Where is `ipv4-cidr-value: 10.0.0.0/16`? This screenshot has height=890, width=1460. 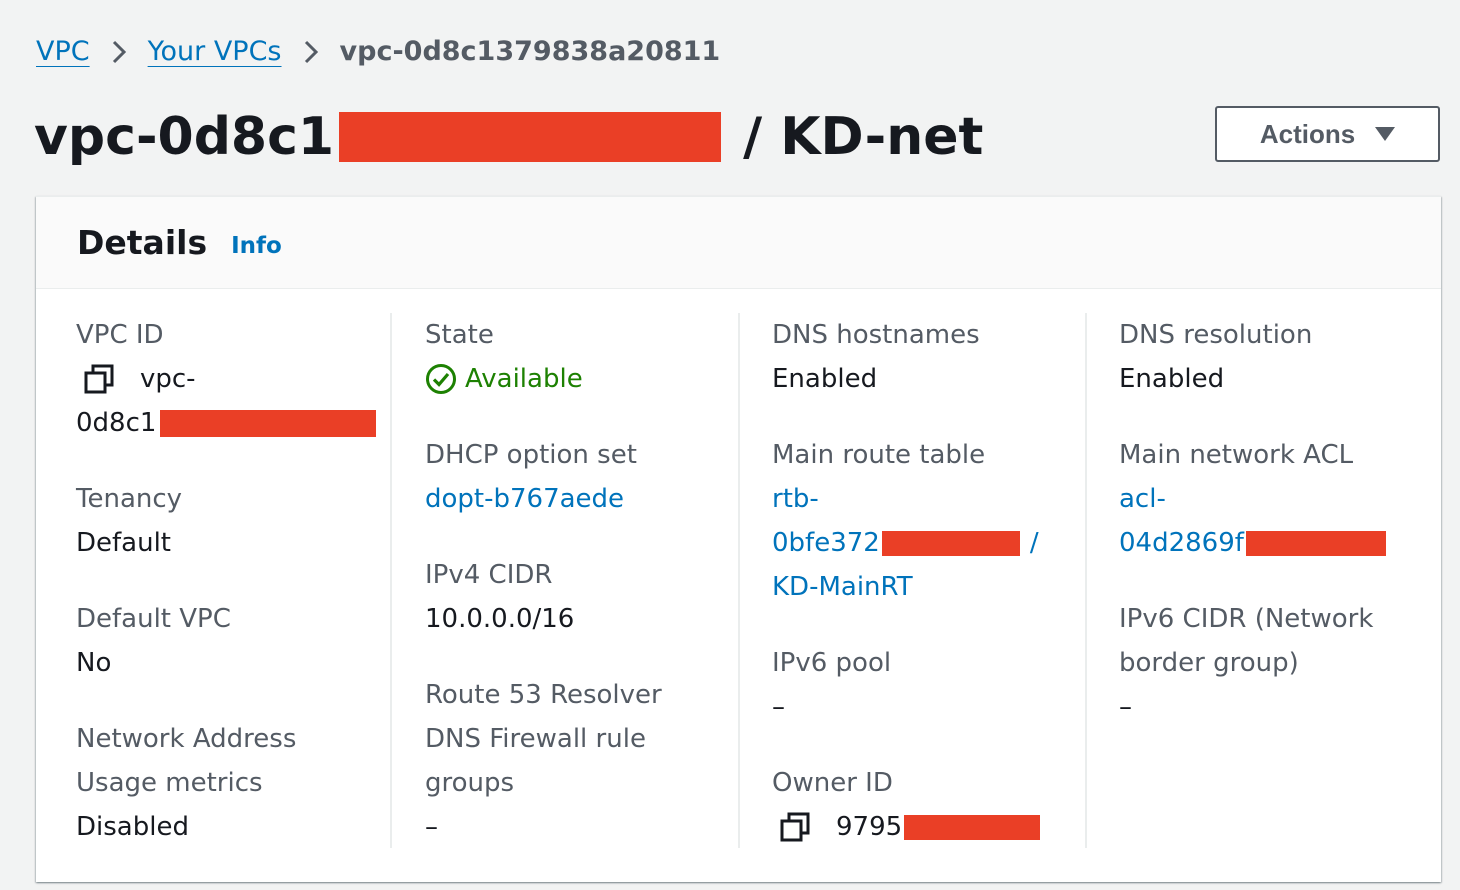 ipv4-cidr-value: 10.0.0.0/16 is located at coordinates (500, 619).